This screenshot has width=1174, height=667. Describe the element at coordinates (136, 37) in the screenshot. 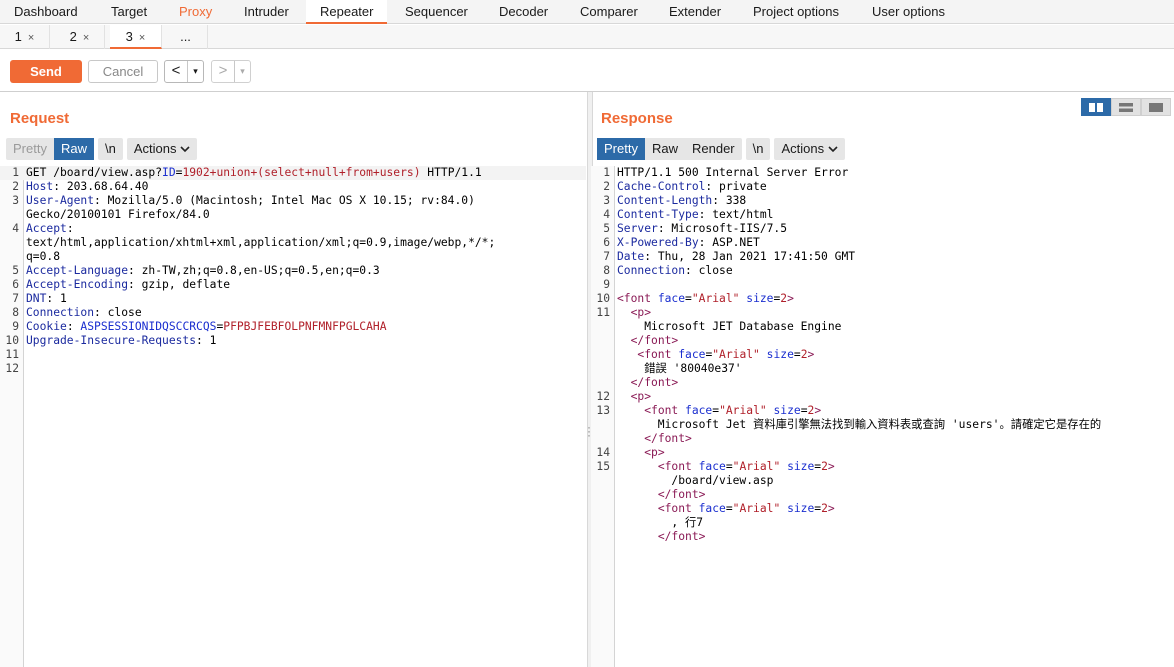

I see `repeater-tab-3: 3 ×` at that location.